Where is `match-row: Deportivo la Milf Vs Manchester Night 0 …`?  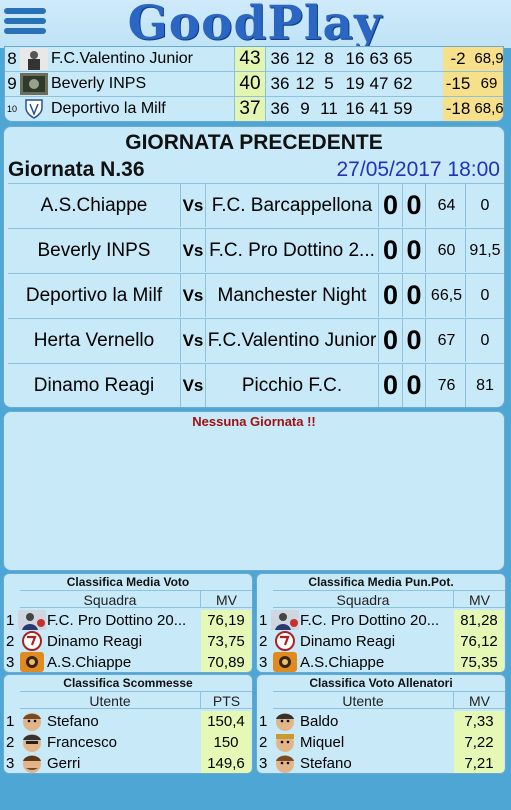
match-row: Deportivo la Milf Vs Manchester Night 0 … is located at coordinates (256, 295).